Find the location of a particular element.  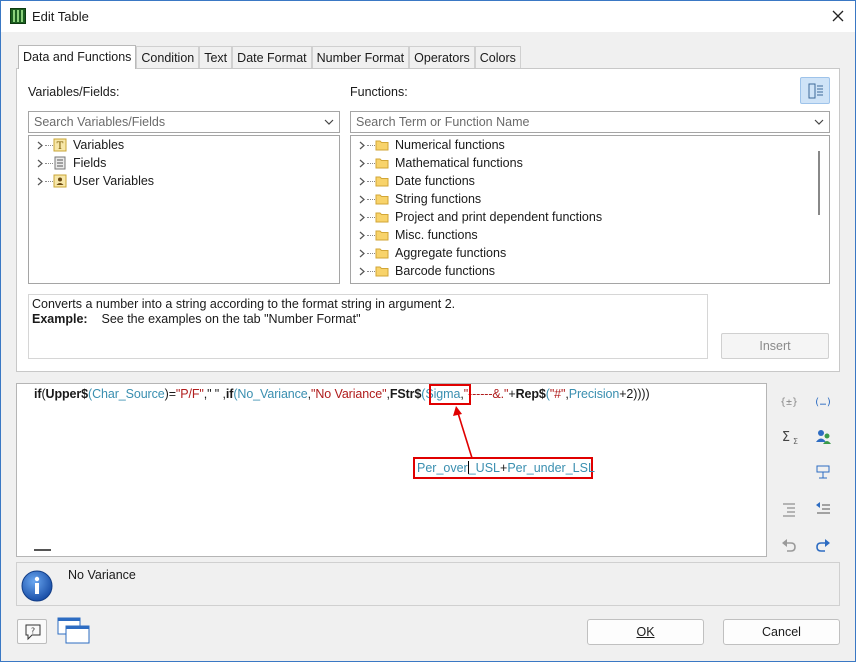

popup-token: Per_over is located at coordinates (442, 468).